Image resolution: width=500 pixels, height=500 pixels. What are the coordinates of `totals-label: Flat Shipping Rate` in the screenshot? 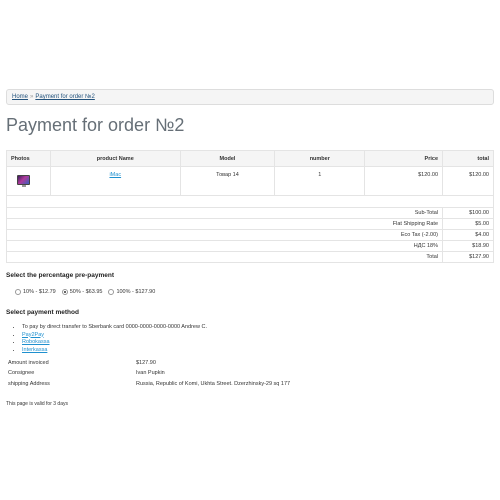 It's located at (224, 224).